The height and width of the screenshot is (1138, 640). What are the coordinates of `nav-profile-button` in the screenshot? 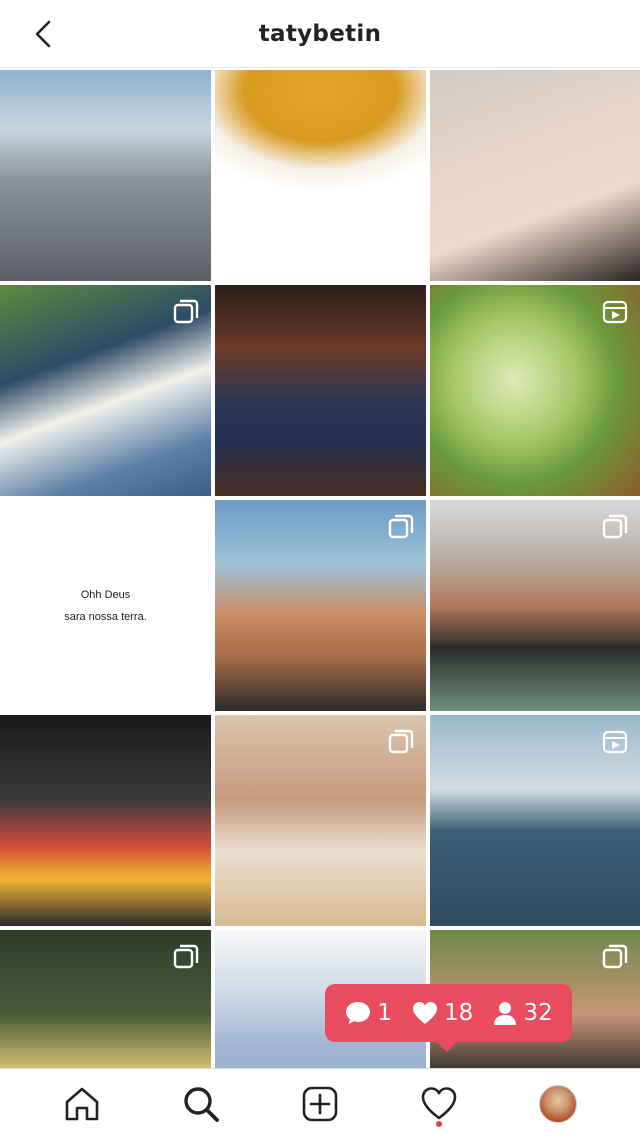 It's located at (558, 1104).